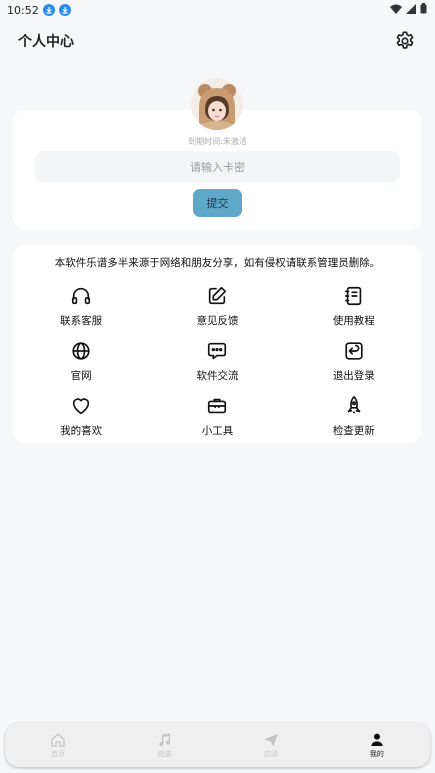 The width and height of the screenshot is (435, 773). Describe the element at coordinates (377, 739) in the screenshot. I see `user-icon` at that location.